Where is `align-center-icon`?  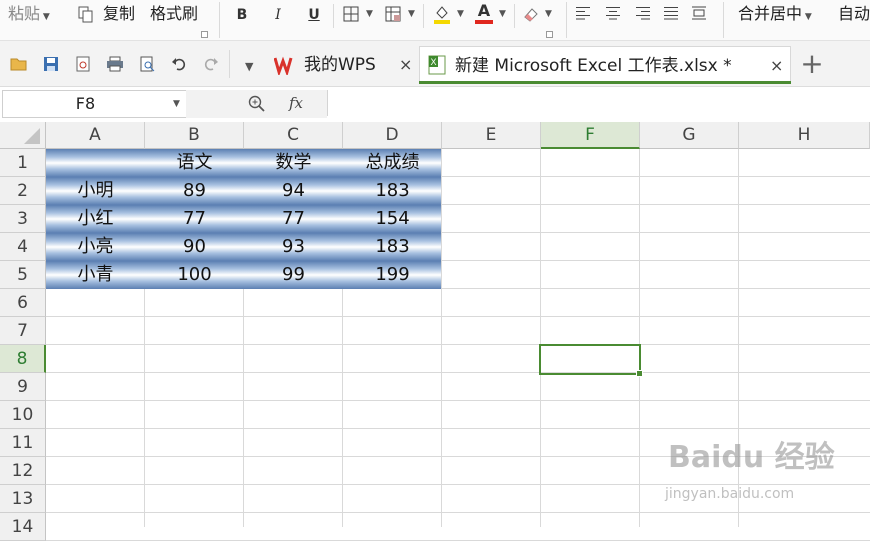 align-center-icon is located at coordinates (613, 13).